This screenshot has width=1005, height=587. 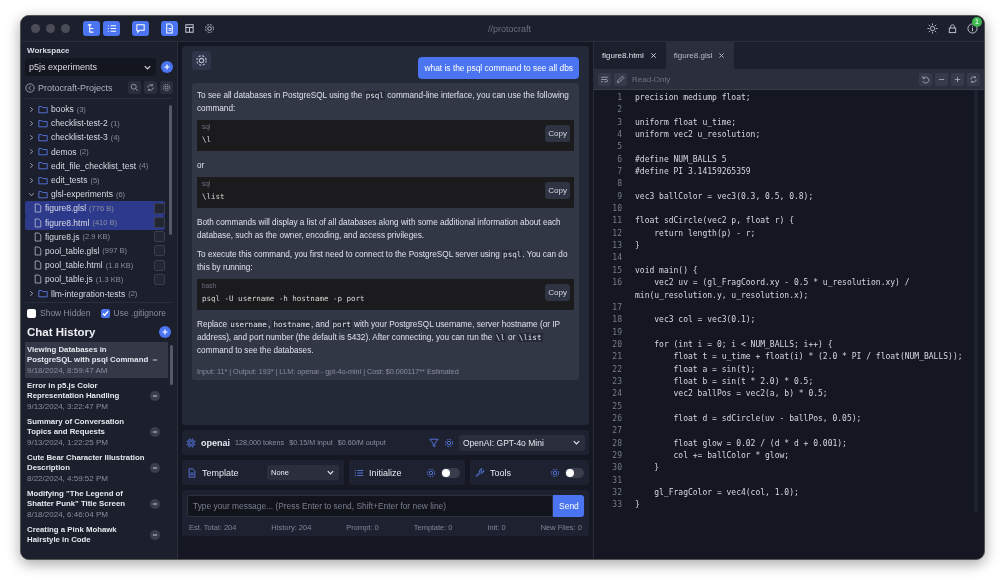 What do you see at coordinates (370, 506) in the screenshot?
I see `message-input: Type your message... (Press Enter to send, Shift+Enter for new line)` at bounding box center [370, 506].